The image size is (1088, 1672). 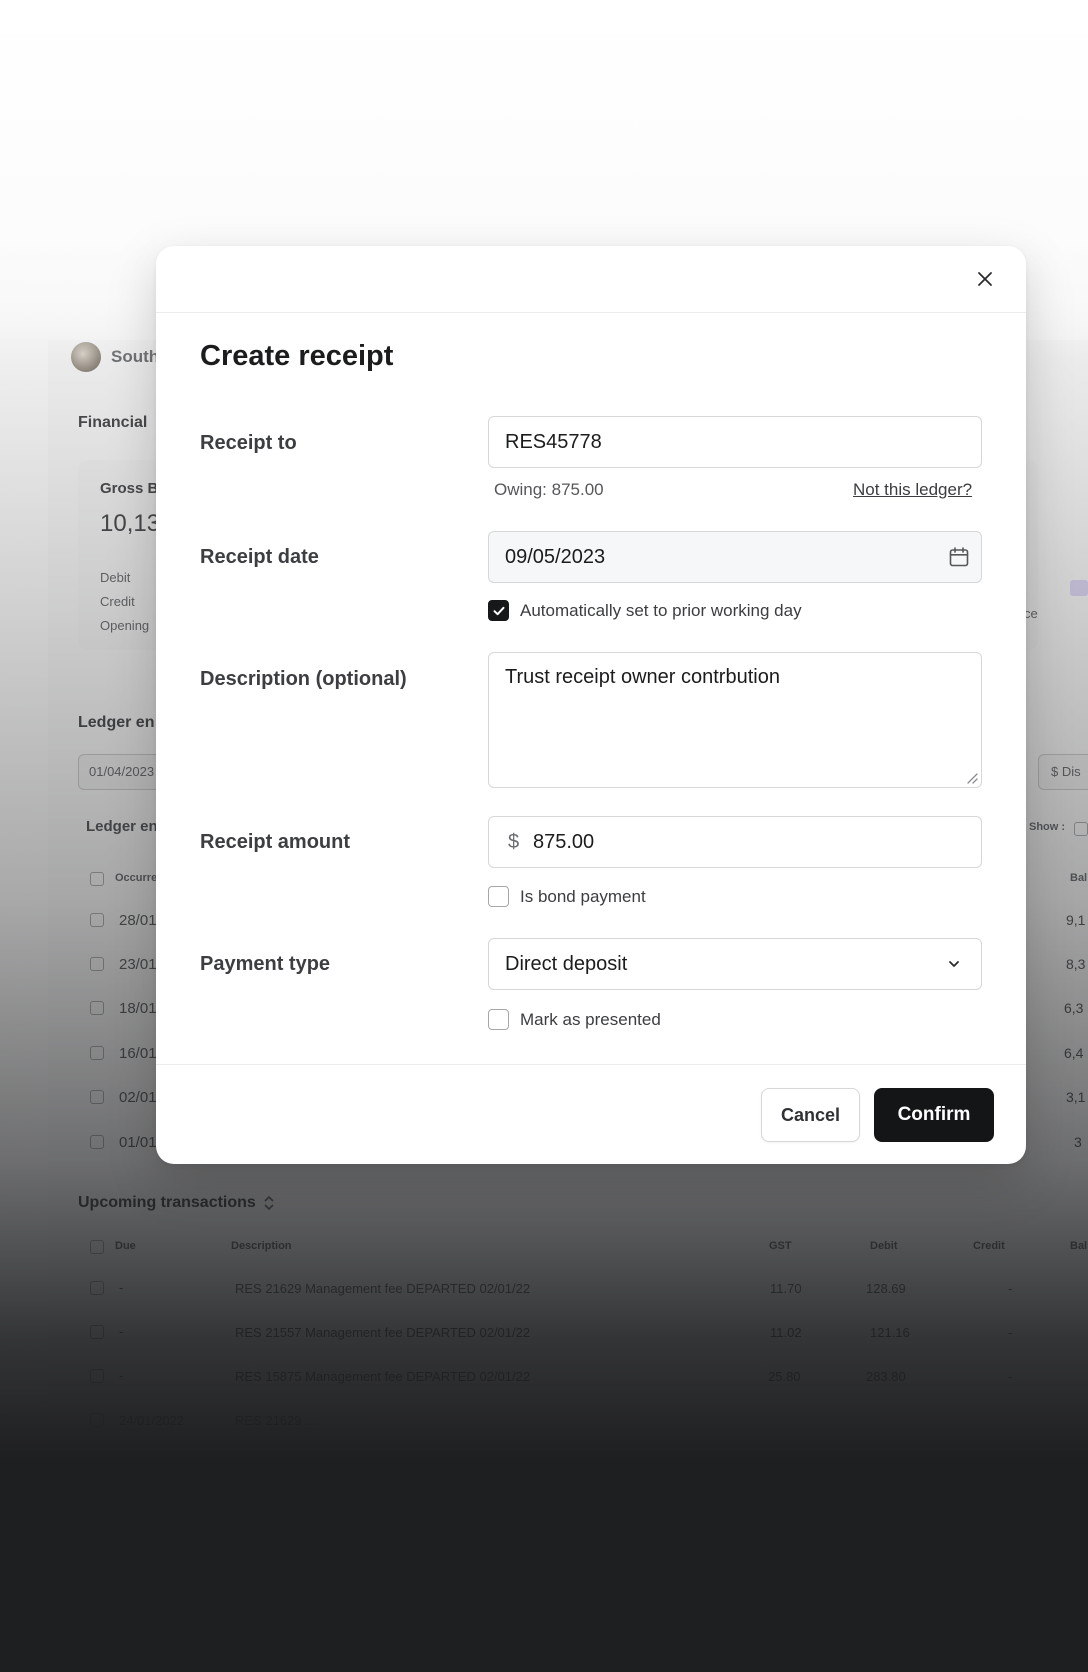 I want to click on description-label: Description (optional), so click(x=303, y=679).